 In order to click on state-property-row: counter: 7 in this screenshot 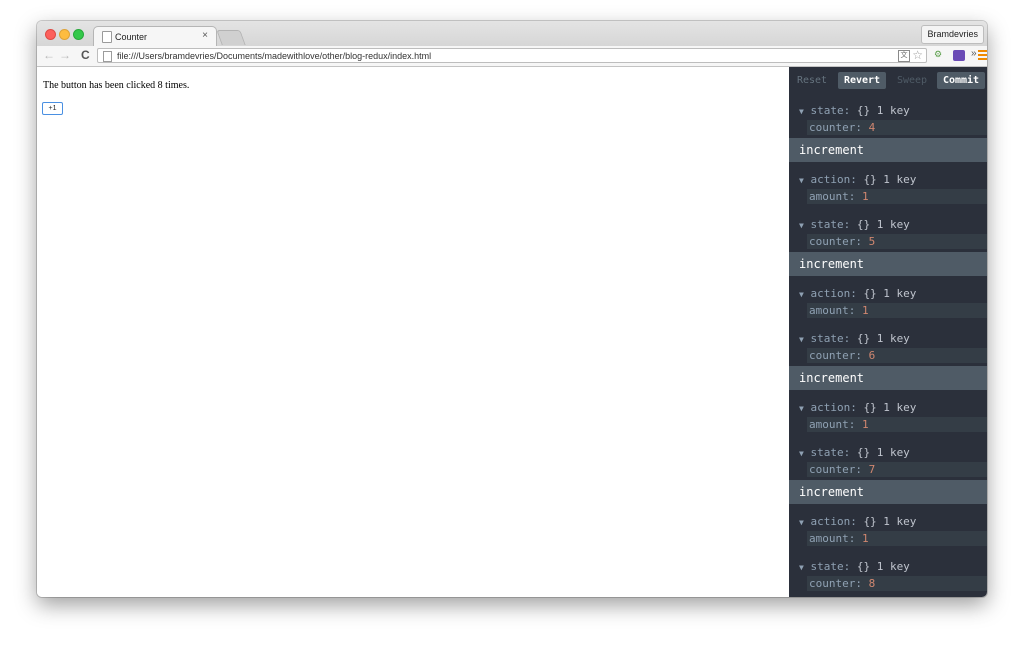, I will do `click(897, 469)`.